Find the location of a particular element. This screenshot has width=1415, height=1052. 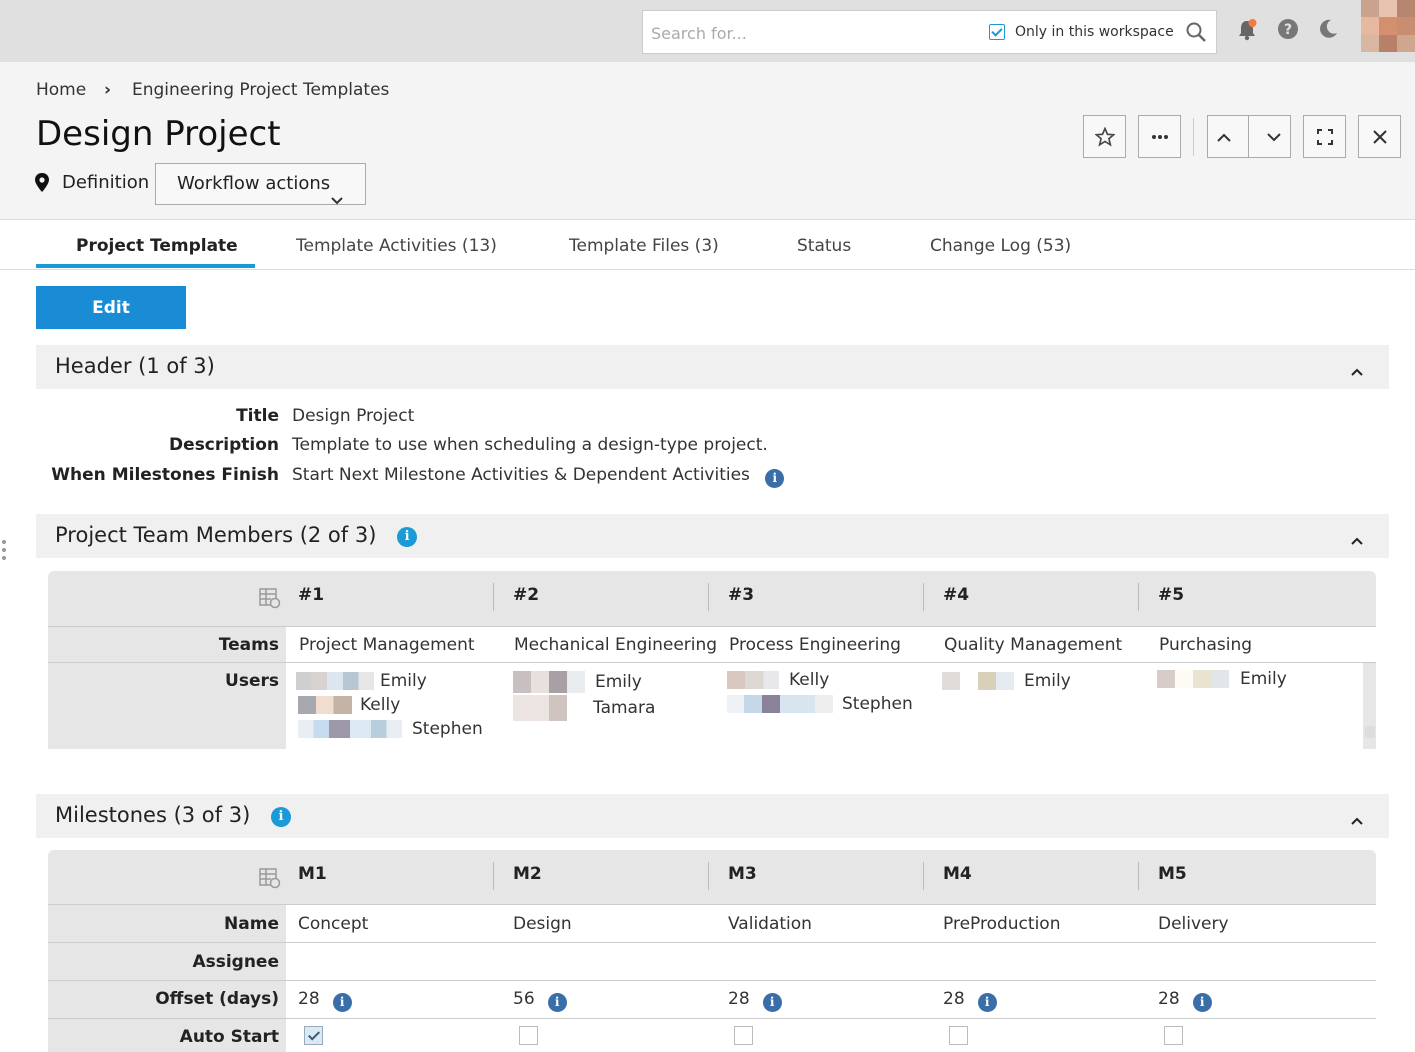

section-title: Milestones (3 of 3) i is located at coordinates (173, 815).